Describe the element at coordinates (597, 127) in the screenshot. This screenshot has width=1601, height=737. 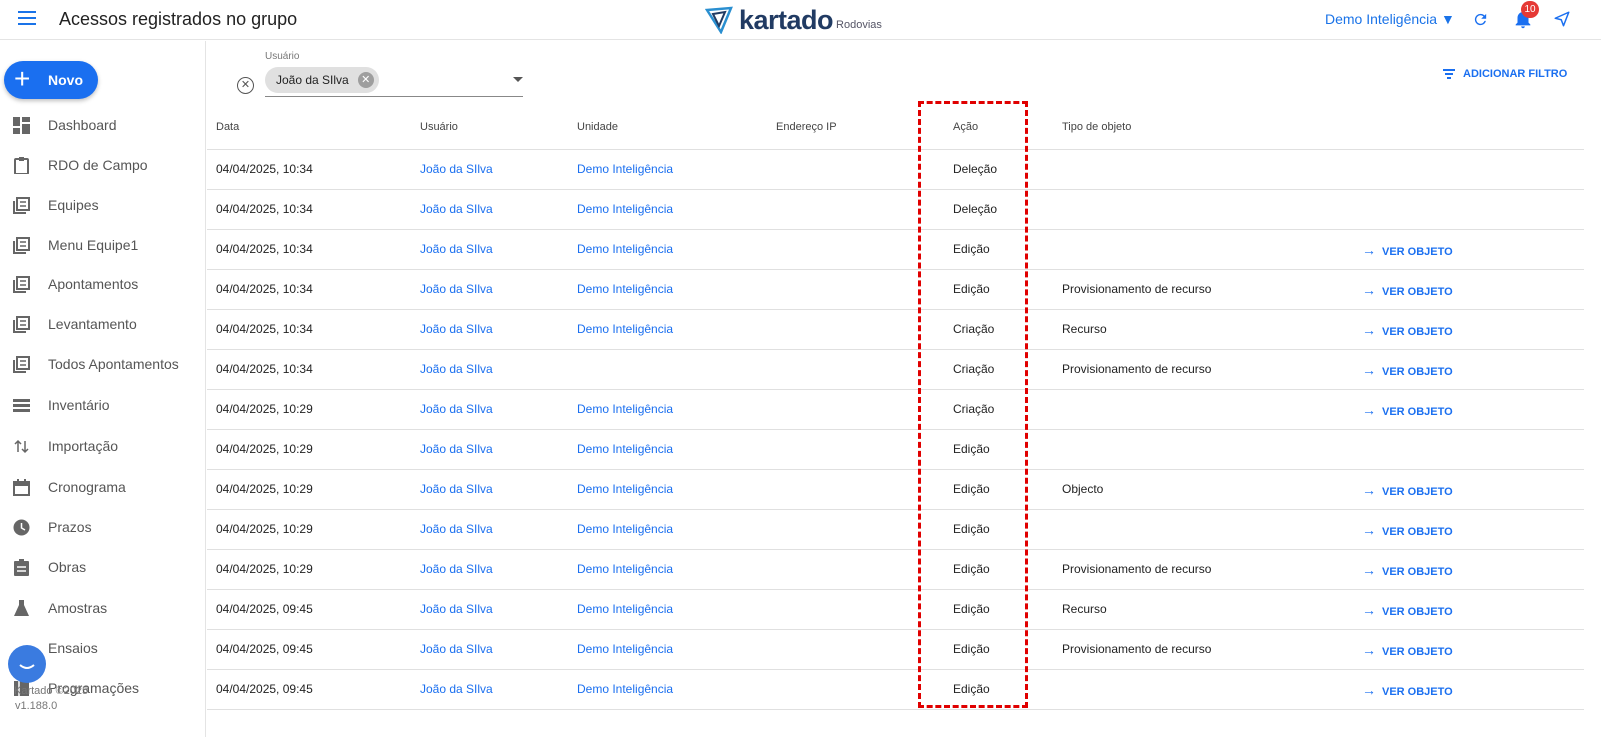
I see `column-header-unidade: Unidade` at that location.